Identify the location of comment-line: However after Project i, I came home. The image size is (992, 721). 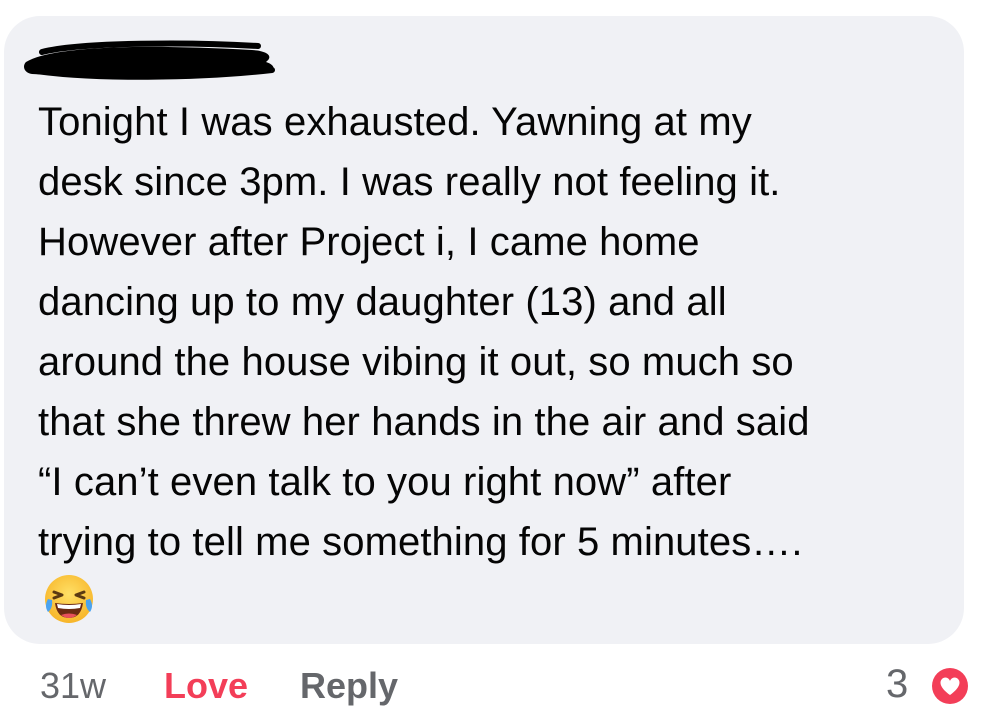
(369, 242).